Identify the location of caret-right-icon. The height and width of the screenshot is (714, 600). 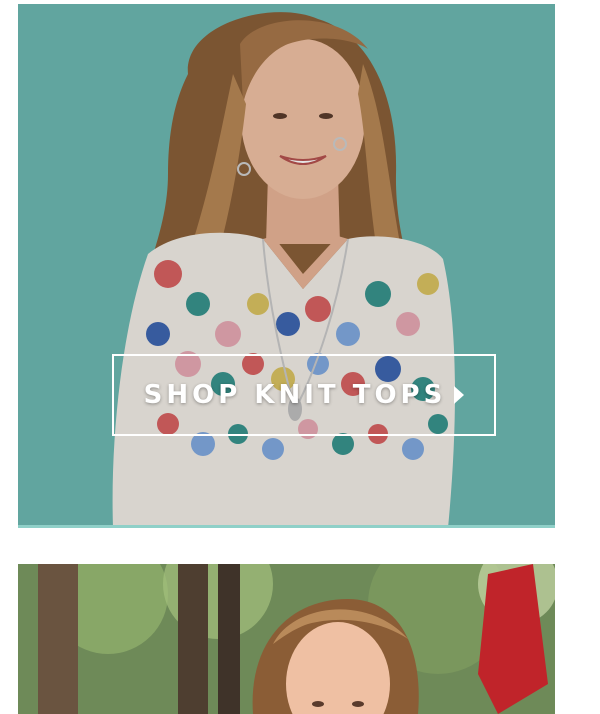
(459, 395).